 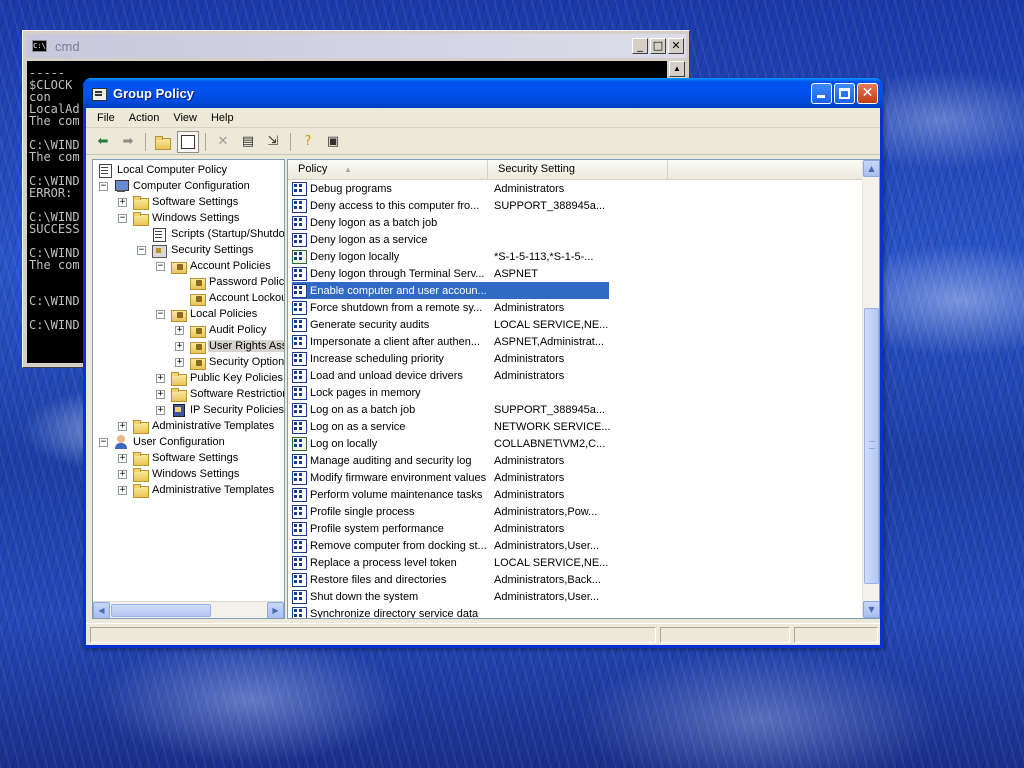 What do you see at coordinates (658, 46) in the screenshot?
I see `cmd-maximize-button: □` at bounding box center [658, 46].